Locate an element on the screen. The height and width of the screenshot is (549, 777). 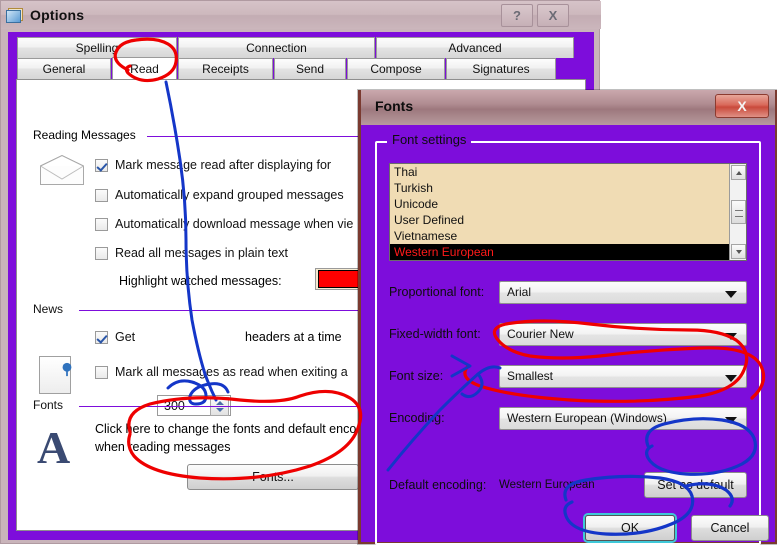
letter-a-icon: A is located at coordinates (54, 447).